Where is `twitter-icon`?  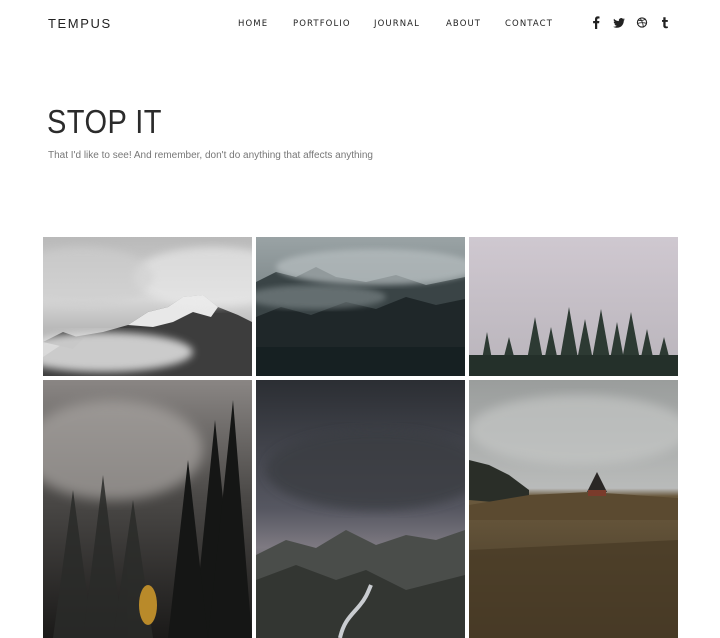 twitter-icon is located at coordinates (619, 23).